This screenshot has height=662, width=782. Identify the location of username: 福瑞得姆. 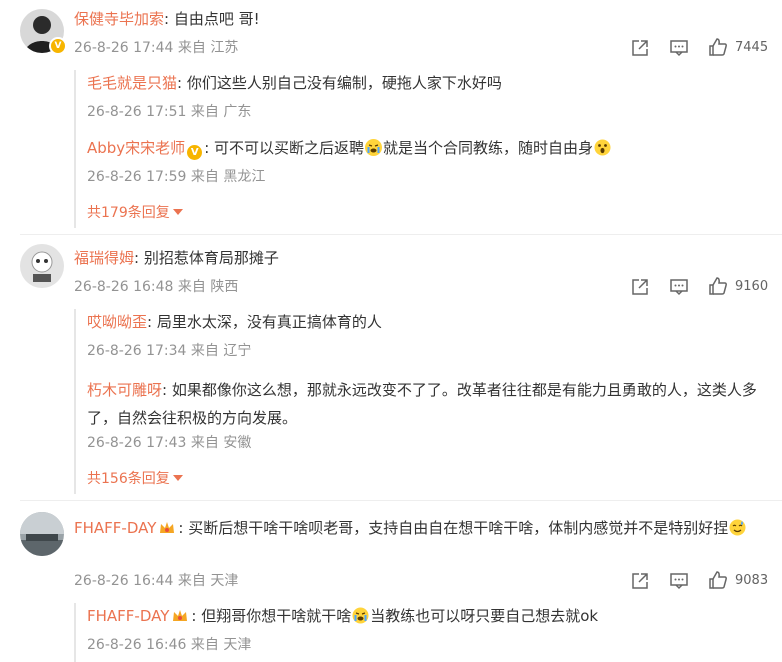
(104, 258).